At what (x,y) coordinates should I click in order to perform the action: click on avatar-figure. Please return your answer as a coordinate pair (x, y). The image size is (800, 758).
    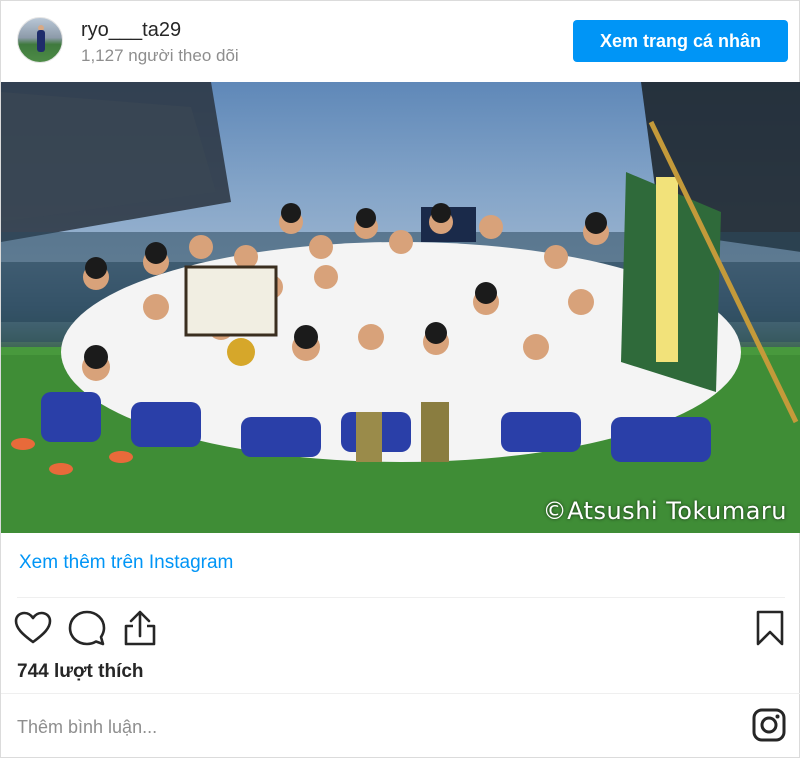
    Looking at the image, I should click on (41, 41).